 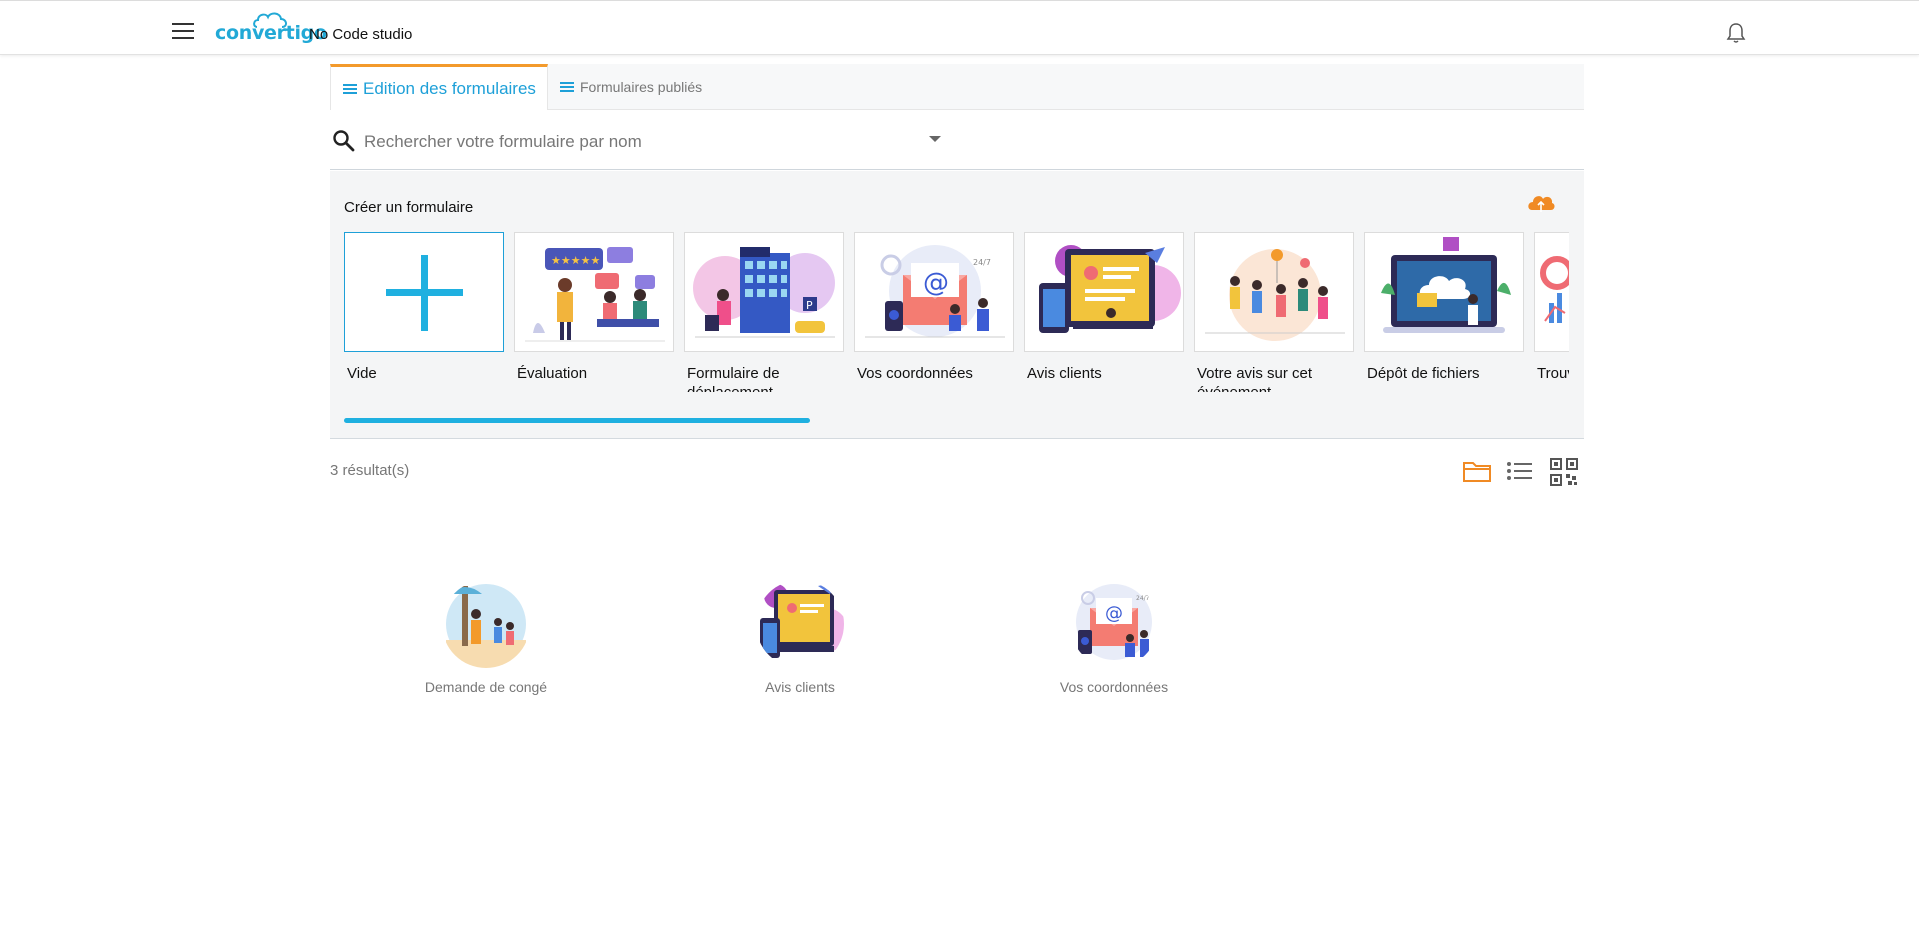 I want to click on chevron-down-icon, so click(x=935, y=139).